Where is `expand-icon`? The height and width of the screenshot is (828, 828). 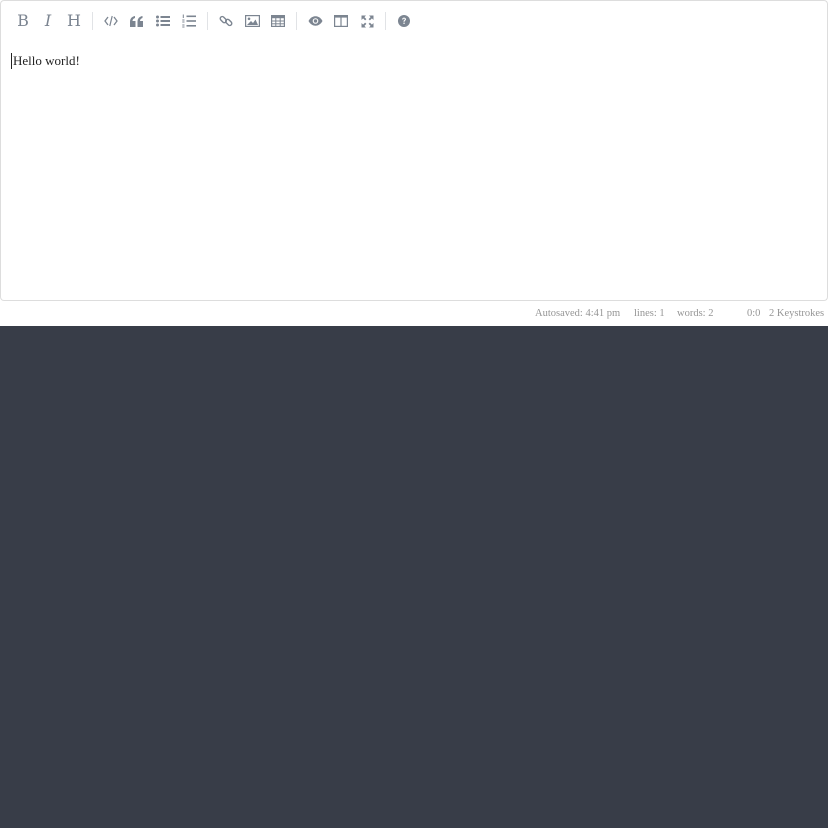 expand-icon is located at coordinates (367, 21).